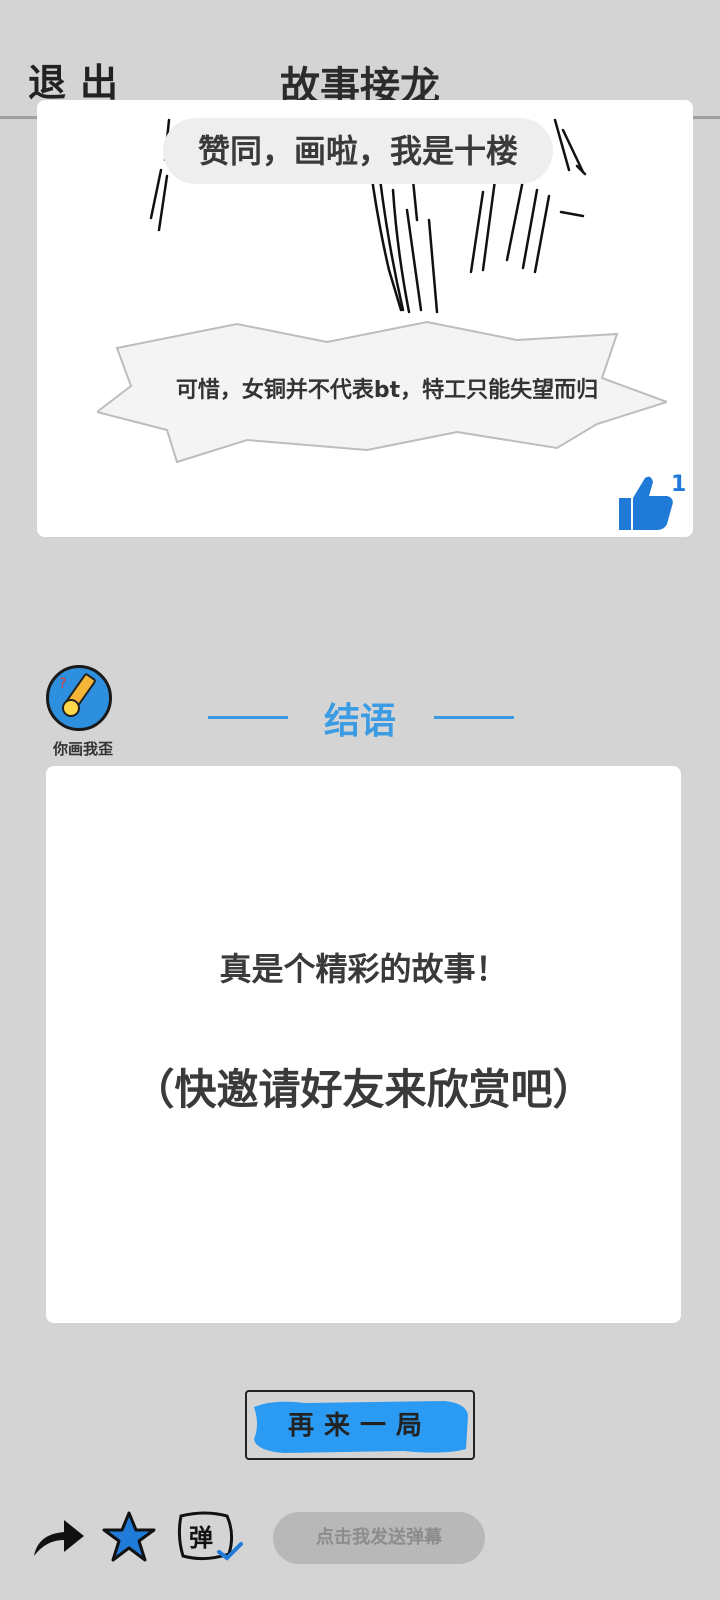  Describe the element at coordinates (201, 1538) in the screenshot. I see `danmaku-icon-char: 弹` at that location.